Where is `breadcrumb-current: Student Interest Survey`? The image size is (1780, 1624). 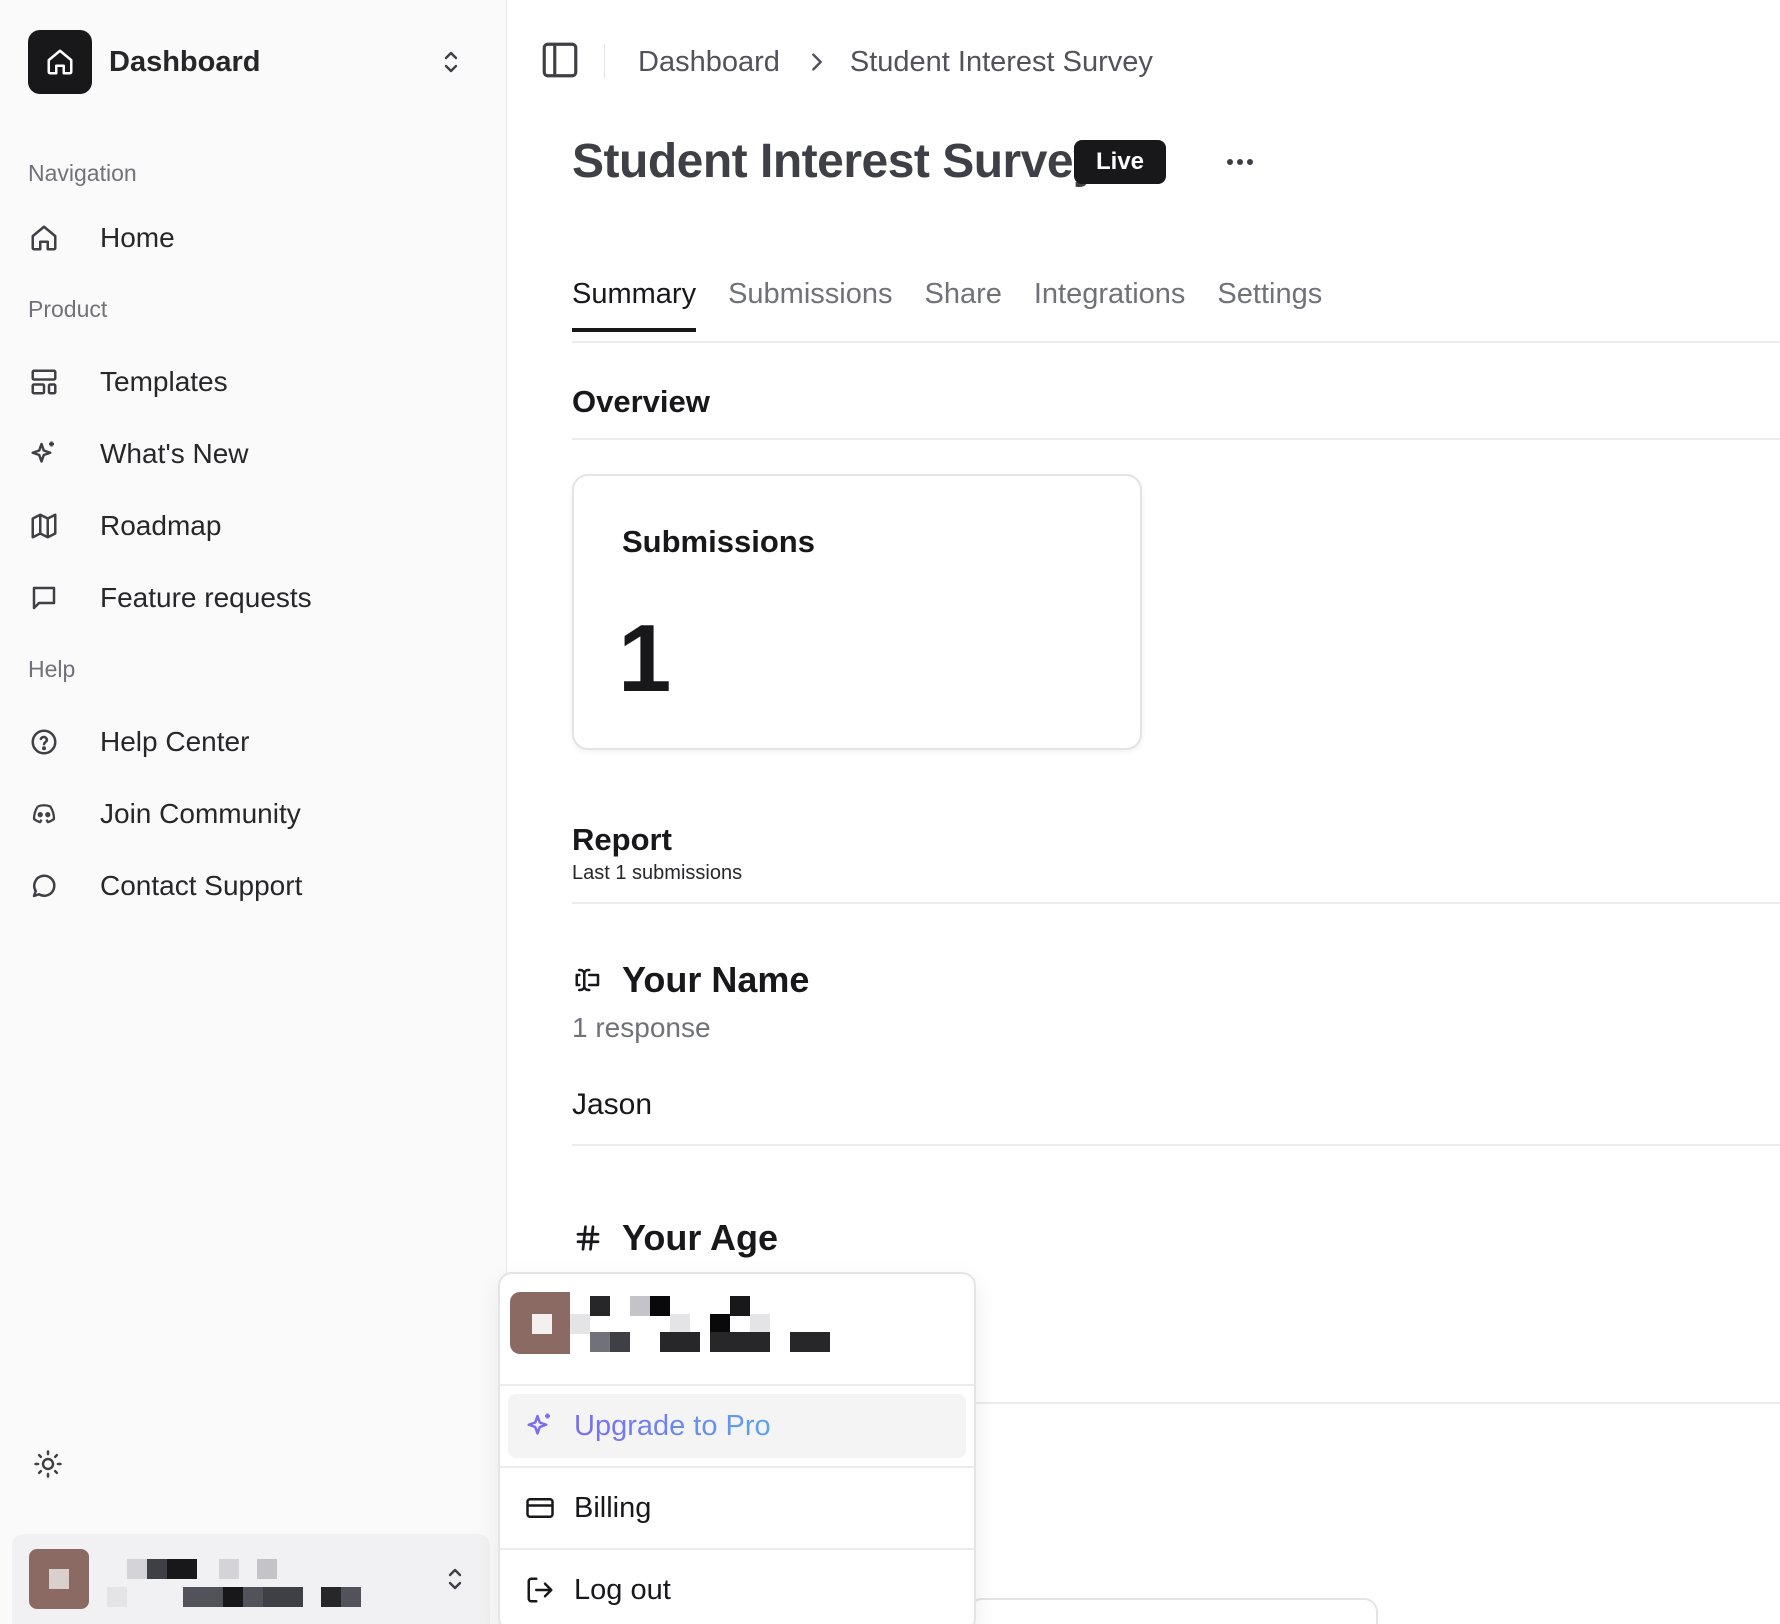 breadcrumb-current: Student Interest Survey is located at coordinates (1001, 61).